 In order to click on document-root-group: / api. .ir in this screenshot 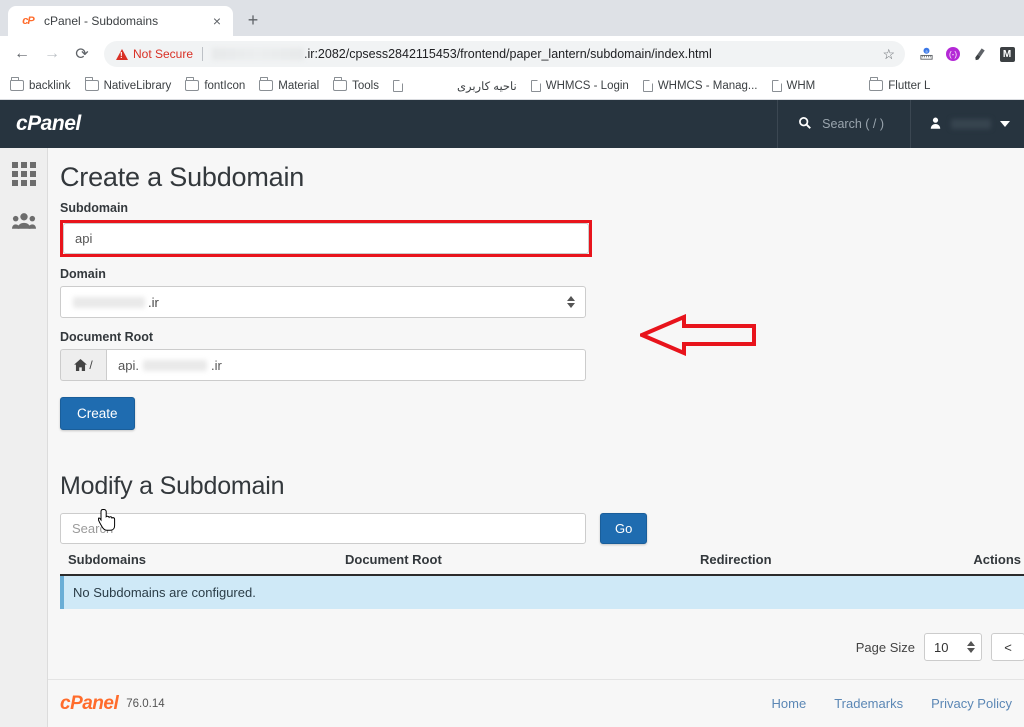, I will do `click(323, 365)`.